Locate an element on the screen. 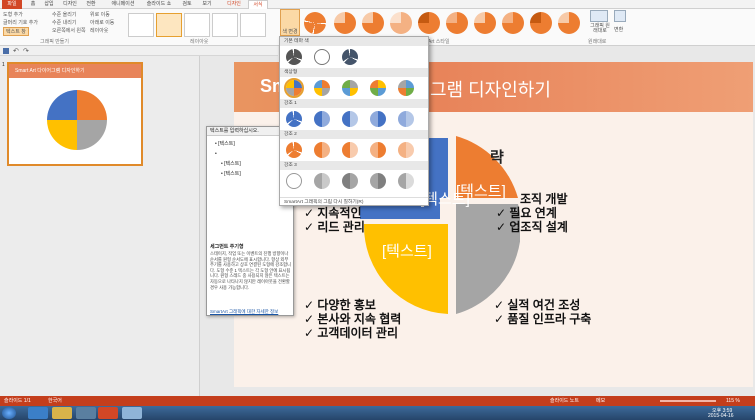 This screenshot has height=420, width=755. bullet-tr-3: ✓ 업조직 설계 is located at coordinates (532, 227).